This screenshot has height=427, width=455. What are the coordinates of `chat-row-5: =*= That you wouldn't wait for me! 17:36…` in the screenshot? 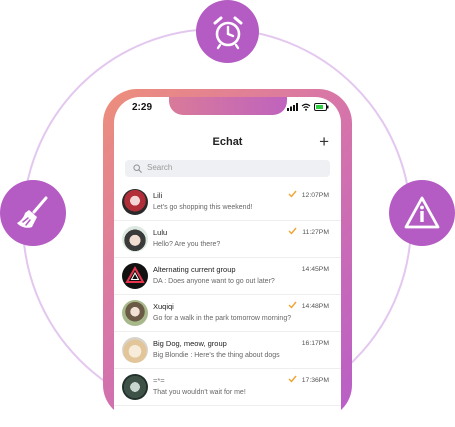 It's located at (227, 387).